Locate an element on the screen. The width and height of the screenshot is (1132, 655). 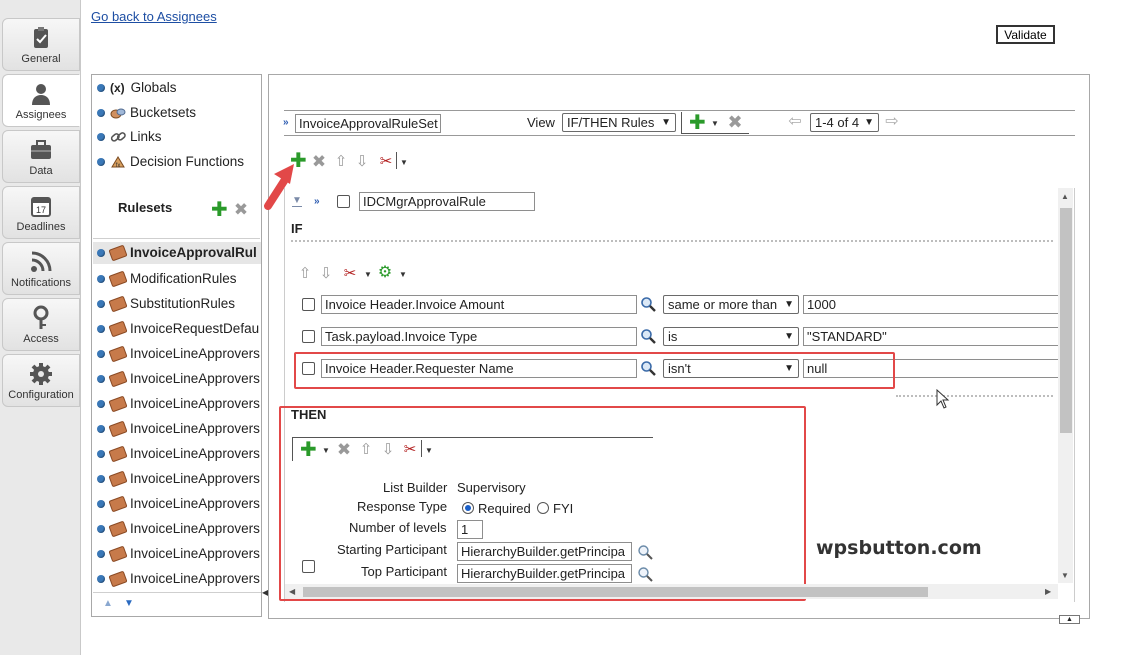
scroll-up-icon: ▲ is located at coordinates (108, 603).